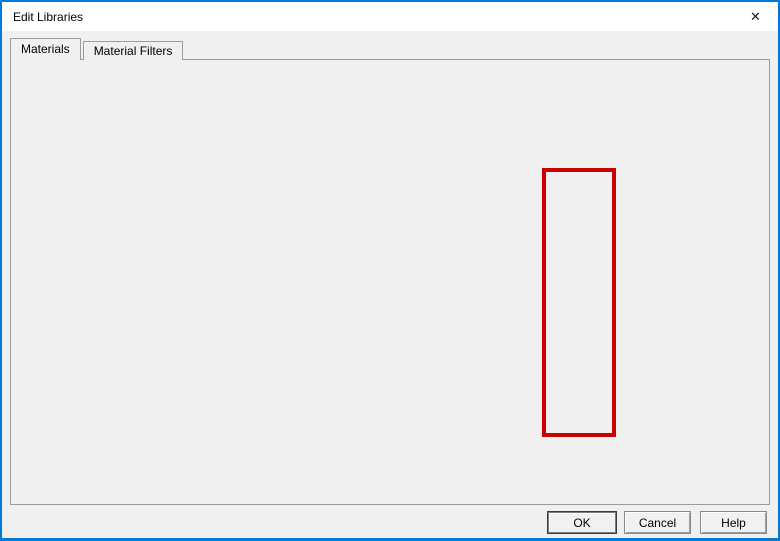 Image resolution: width=780 pixels, height=541 pixels. I want to click on dialog-title: Edit Libraries, so click(48, 17).